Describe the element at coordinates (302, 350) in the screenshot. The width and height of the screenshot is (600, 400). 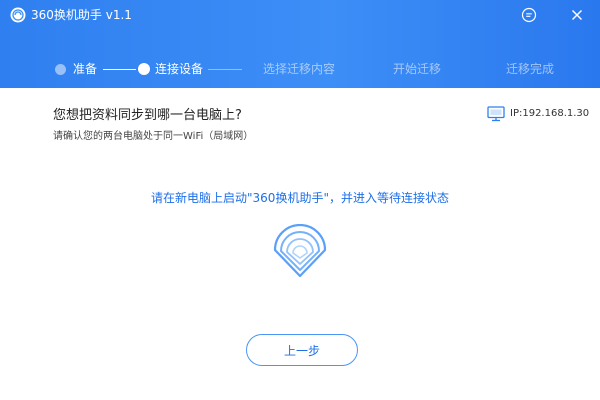
I see `back-button: 上一步` at that location.